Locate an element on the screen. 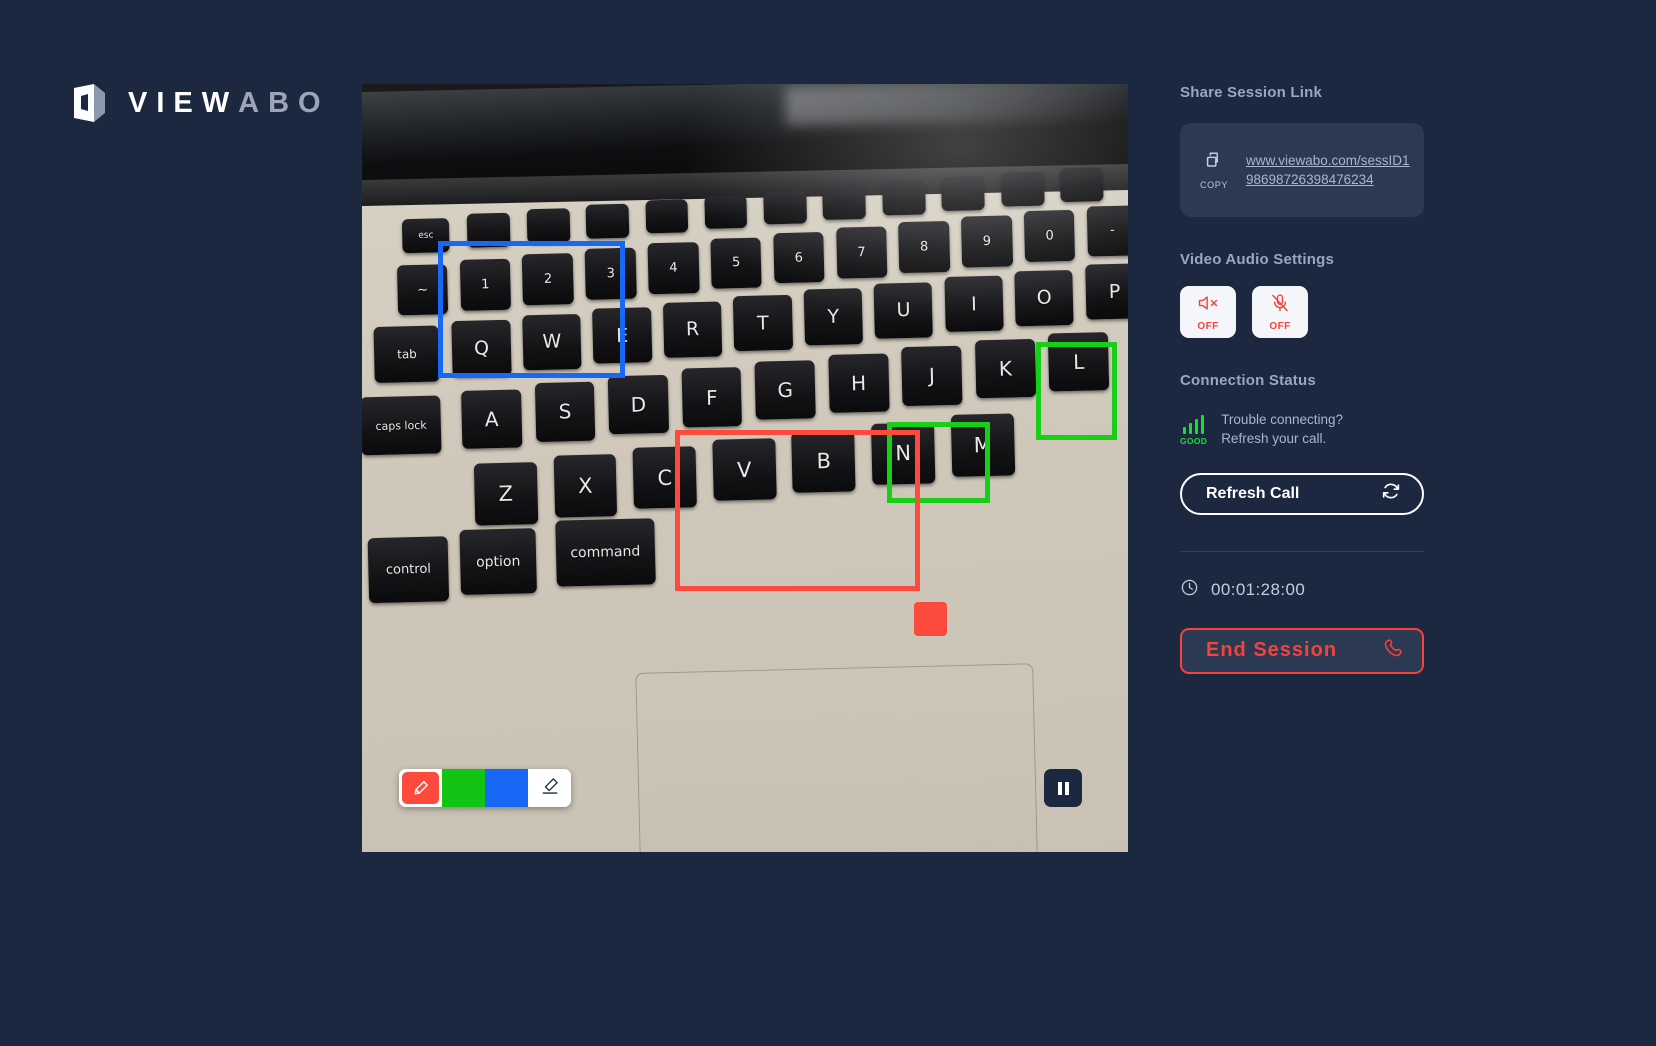 The width and height of the screenshot is (1656, 1046). highlighter-pen-icon is located at coordinates (420, 788).